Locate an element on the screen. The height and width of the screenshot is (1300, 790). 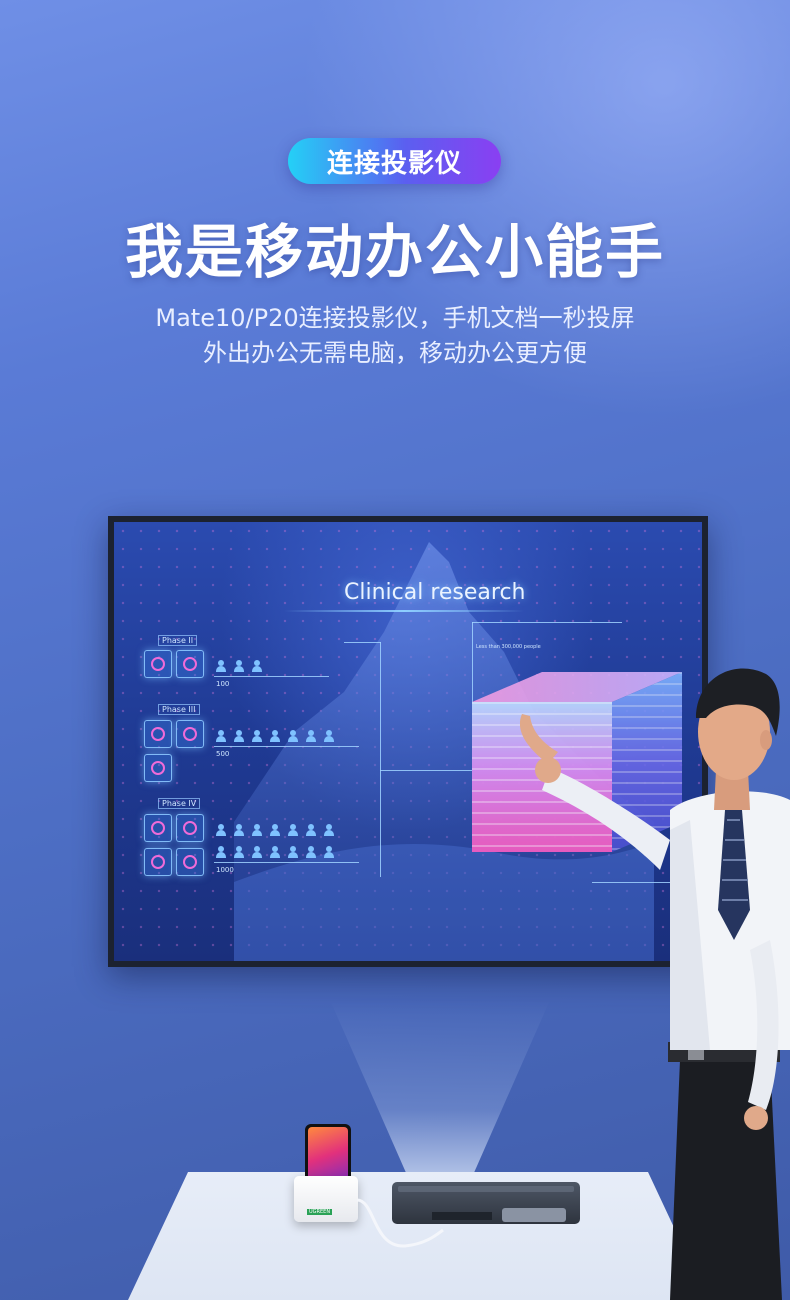
feature-badge: 连接投影仪 is located at coordinates (394, 161).